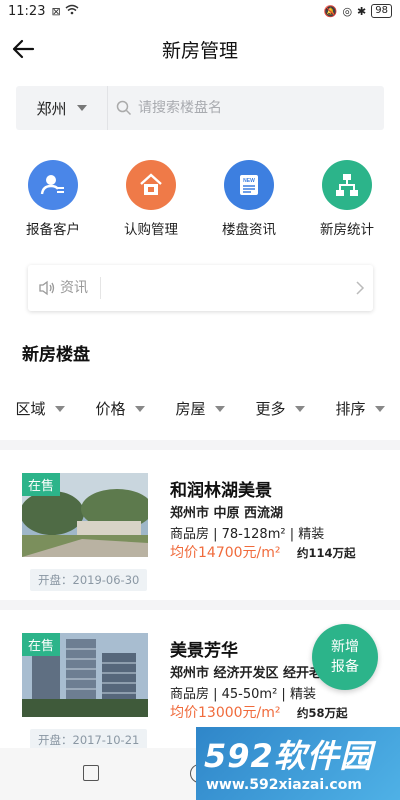  I want to click on quick-action-label: 报备客户, so click(53, 230).